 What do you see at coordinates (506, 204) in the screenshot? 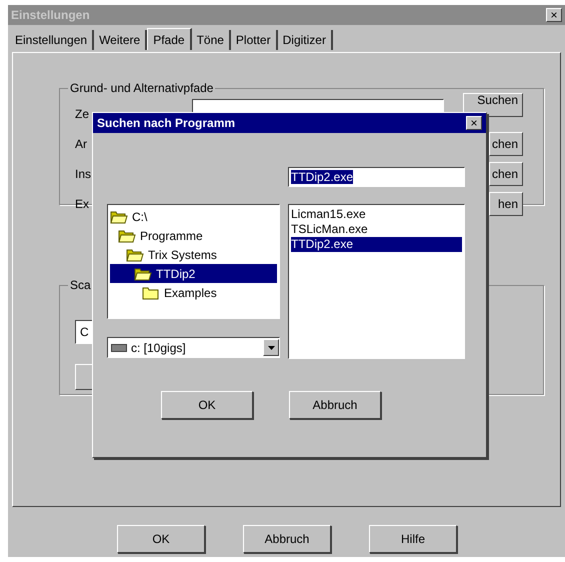
I see `search-button: hen` at bounding box center [506, 204].